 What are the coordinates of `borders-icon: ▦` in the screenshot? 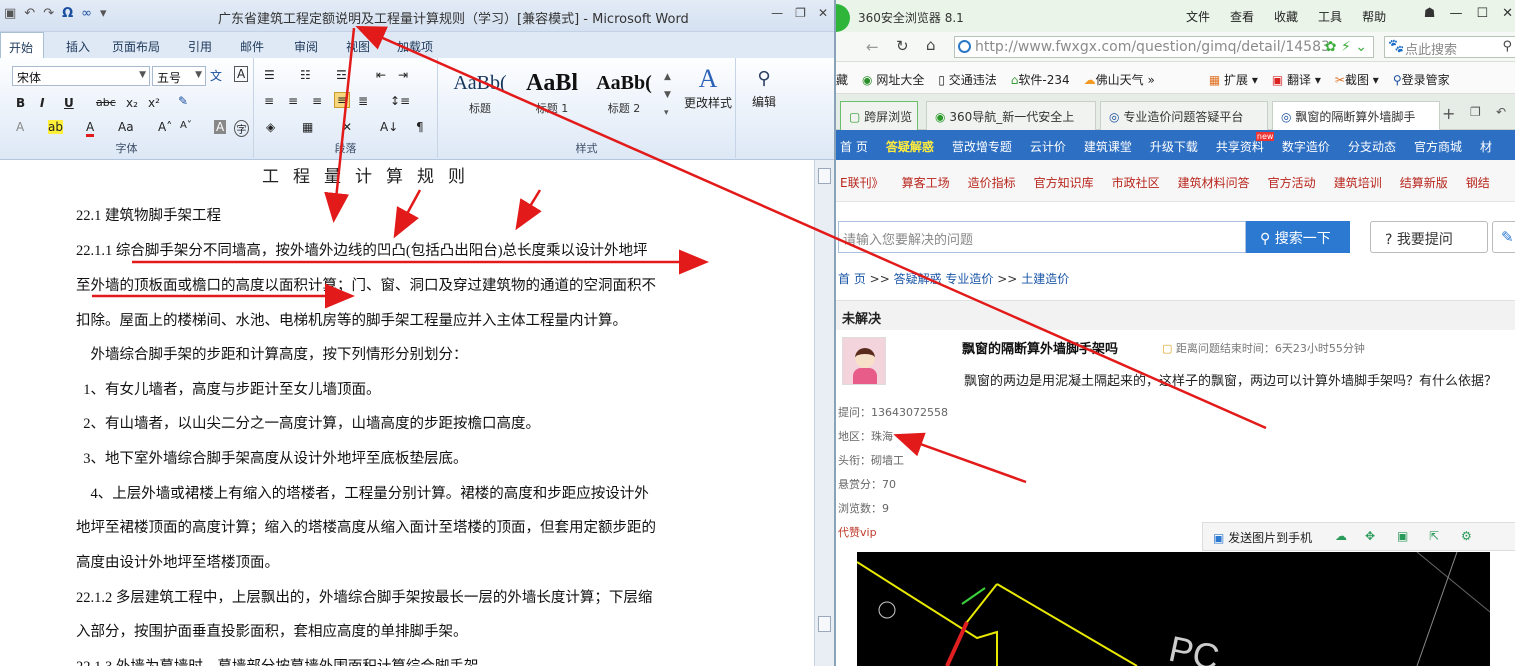 It's located at (307, 127).